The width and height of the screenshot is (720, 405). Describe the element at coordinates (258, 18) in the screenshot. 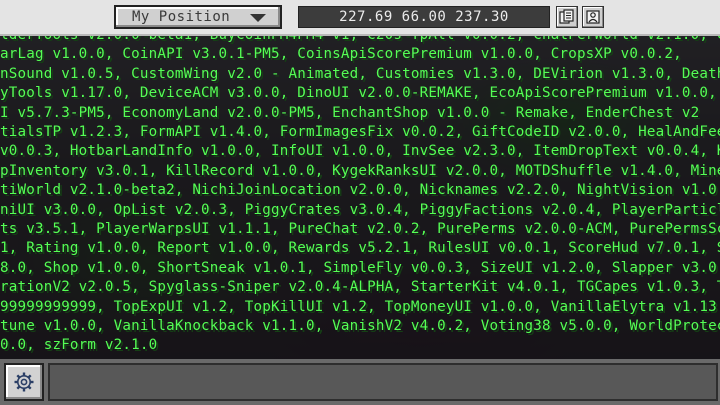

I see `chevron-down-icon` at that location.